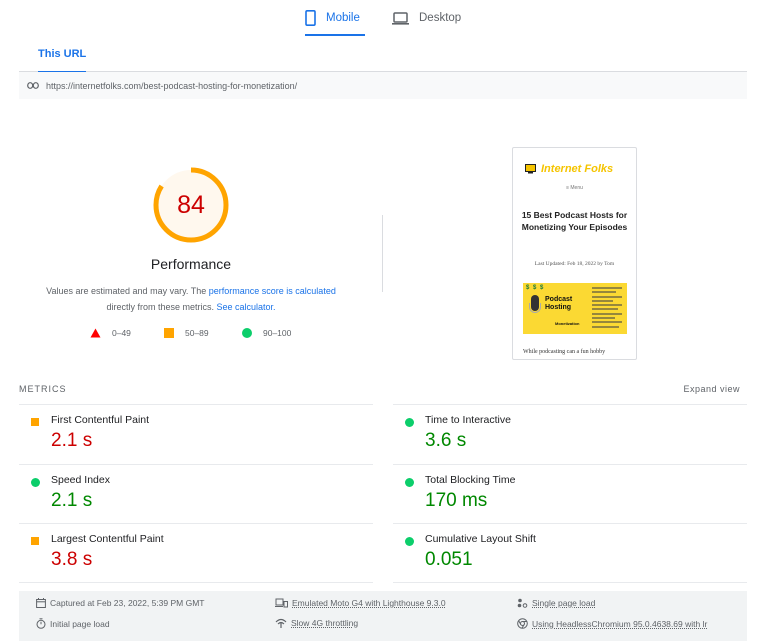 The width and height of the screenshot is (765, 641). What do you see at coordinates (281, 623) in the screenshot?
I see `network-icon` at bounding box center [281, 623].